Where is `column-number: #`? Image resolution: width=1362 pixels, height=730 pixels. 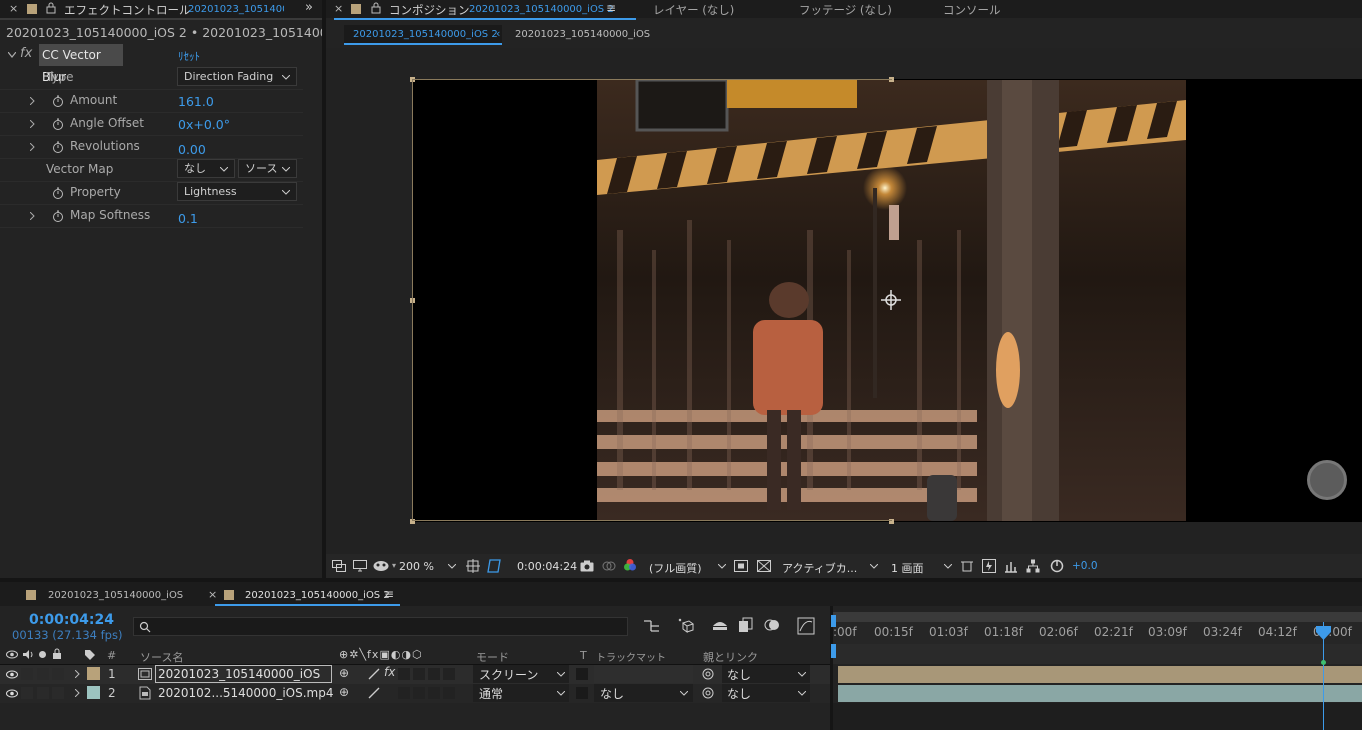
column-number: # is located at coordinates (111, 655).